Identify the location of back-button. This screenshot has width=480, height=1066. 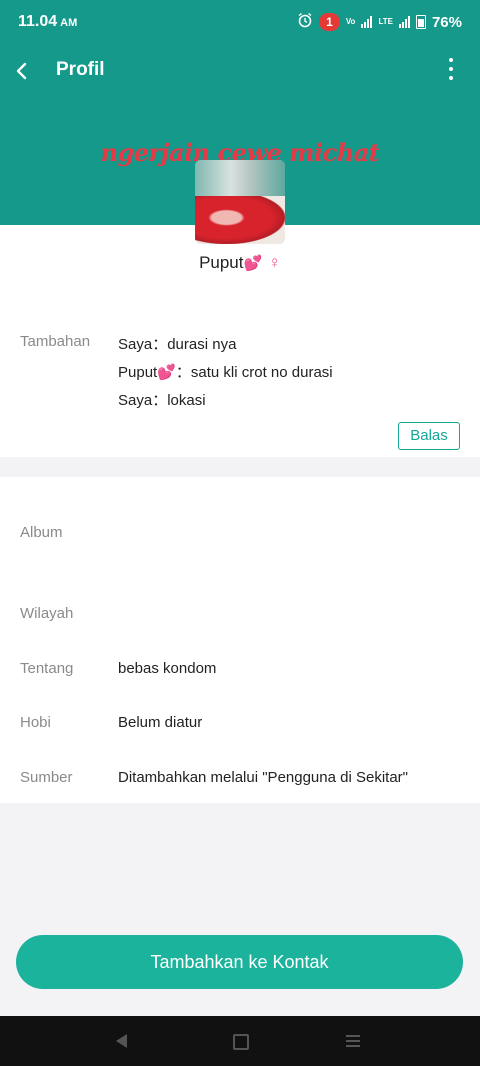
(25, 71).